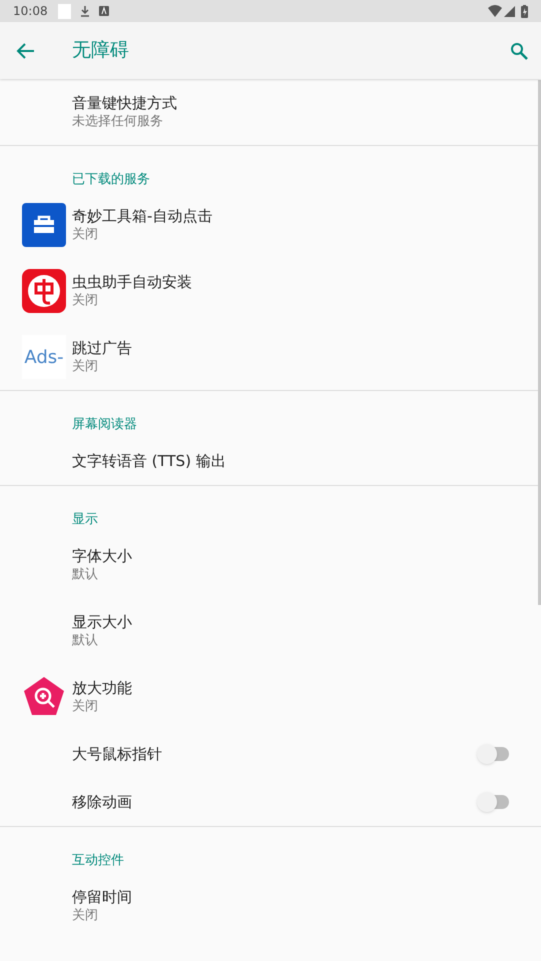  I want to click on settings-item: 显示大小 默认, so click(270, 631).